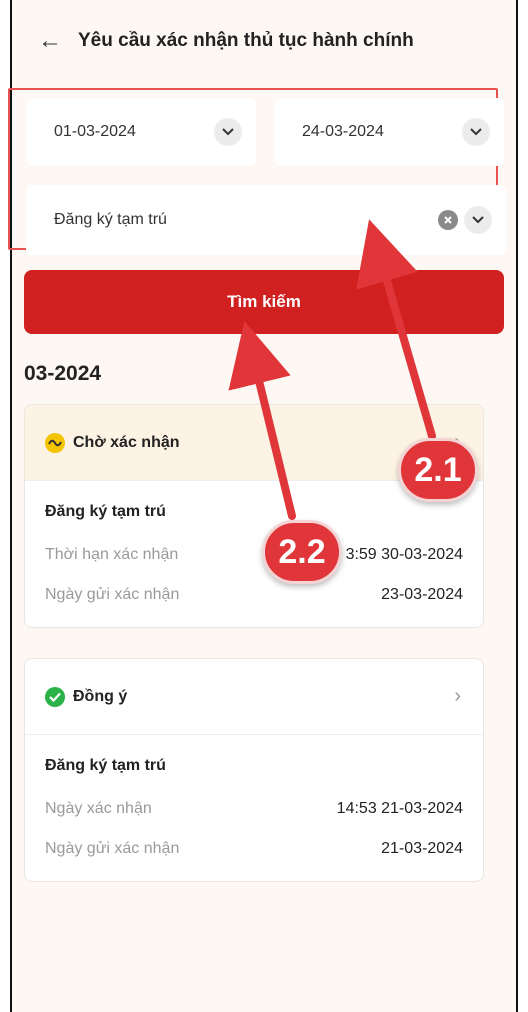  I want to click on date-to-select: 24-03-2024, so click(389, 132).